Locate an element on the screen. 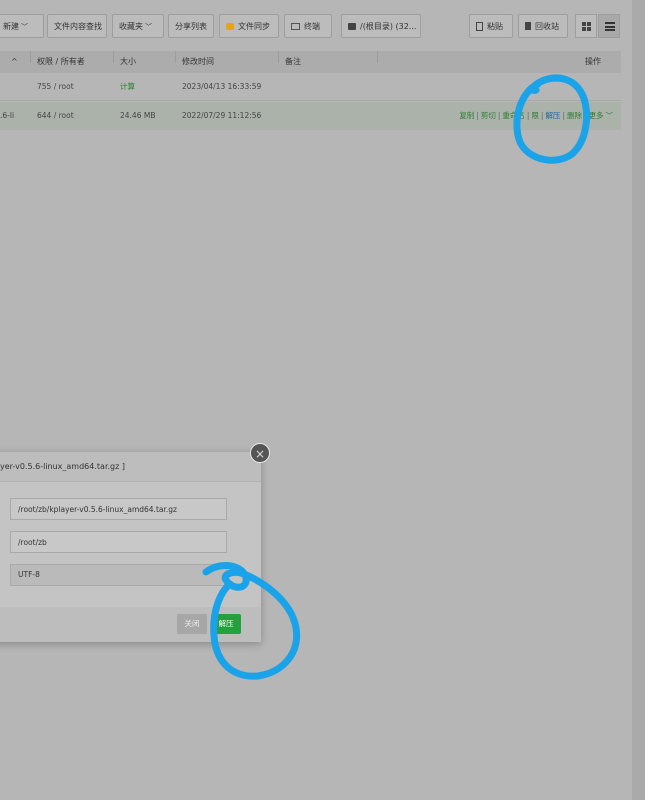 This screenshot has height=800, width=645. terminal-button: 终端 is located at coordinates (308, 26).